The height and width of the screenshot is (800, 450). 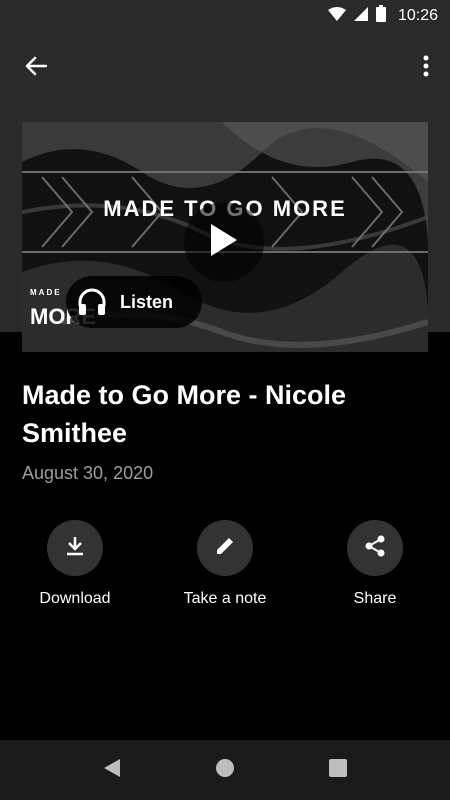 I want to click on download-button, so click(x=75, y=548).